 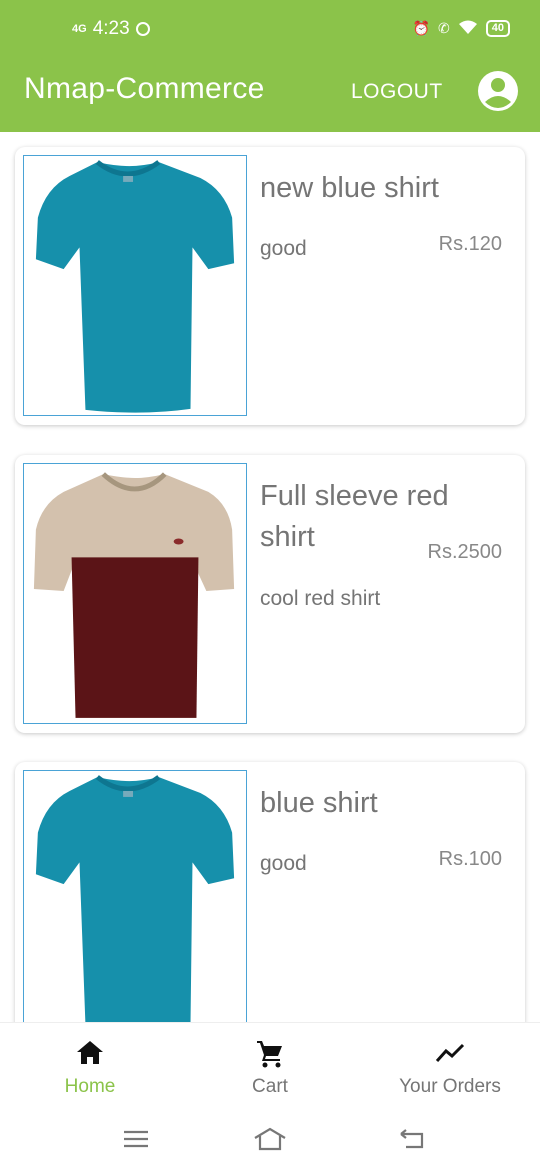 I want to click on app-title: Nmap-Commerce, so click(x=144, y=88).